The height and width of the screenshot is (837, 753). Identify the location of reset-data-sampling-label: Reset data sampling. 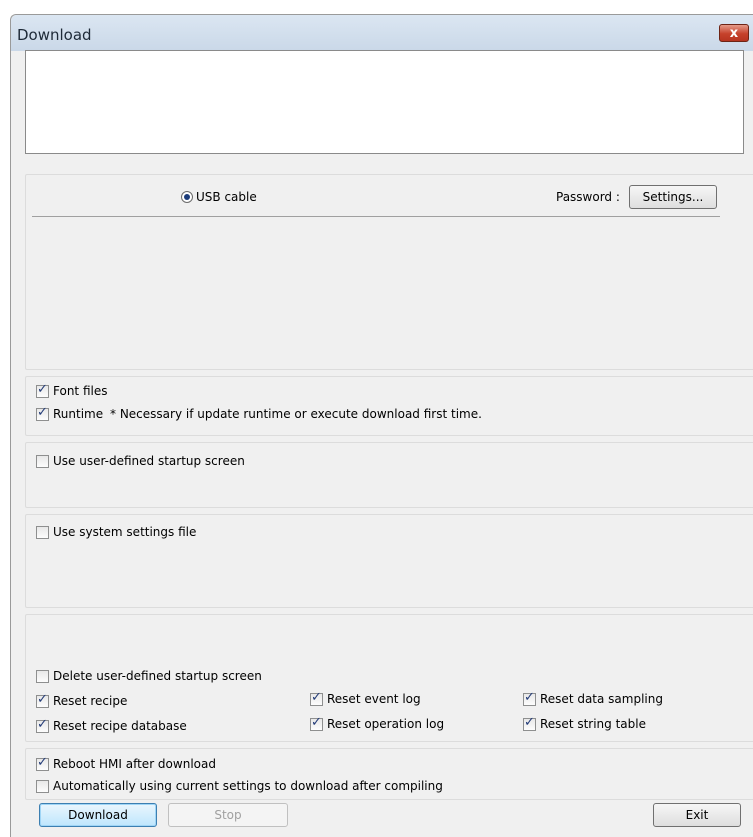
(601, 699).